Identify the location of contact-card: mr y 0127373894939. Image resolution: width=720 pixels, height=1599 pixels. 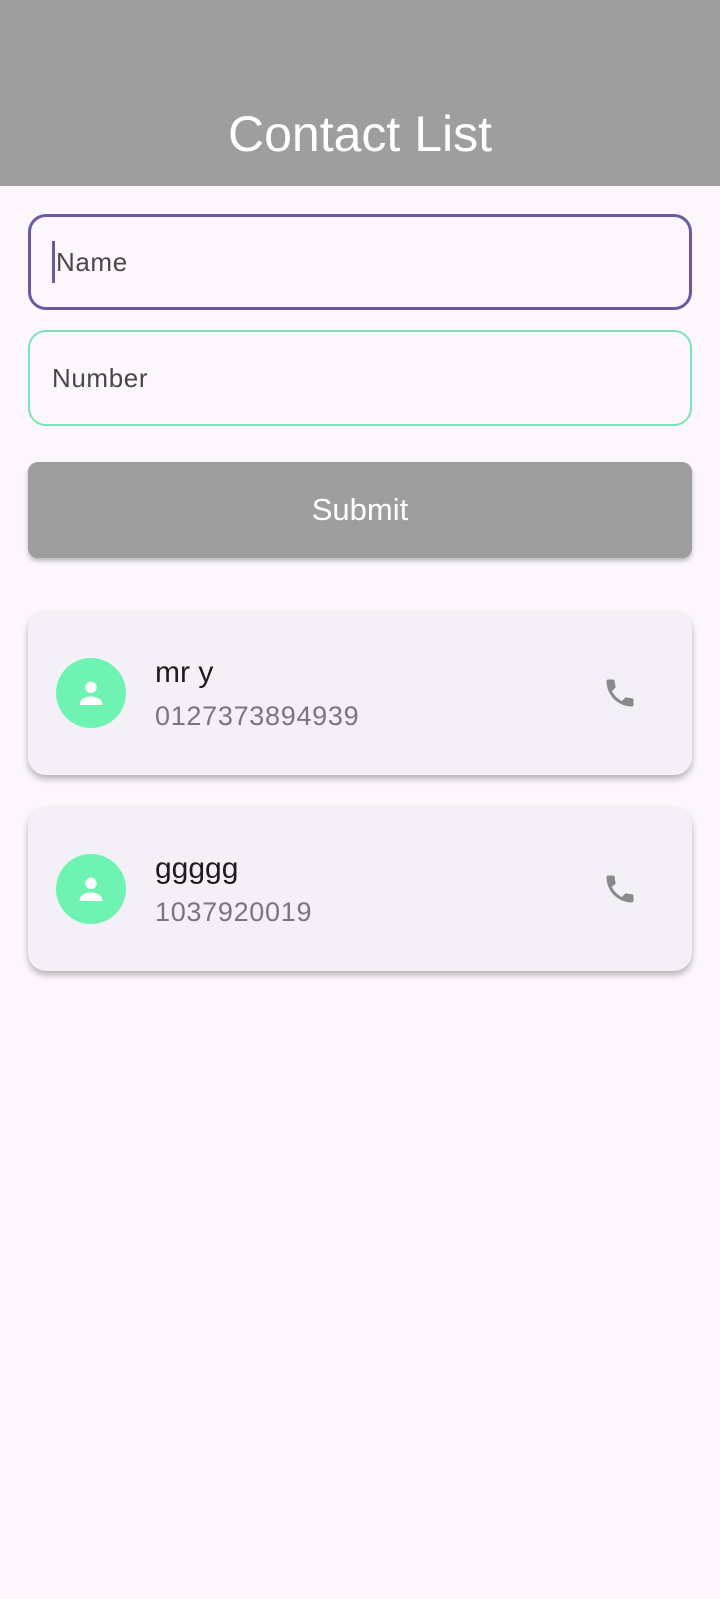
(360, 693).